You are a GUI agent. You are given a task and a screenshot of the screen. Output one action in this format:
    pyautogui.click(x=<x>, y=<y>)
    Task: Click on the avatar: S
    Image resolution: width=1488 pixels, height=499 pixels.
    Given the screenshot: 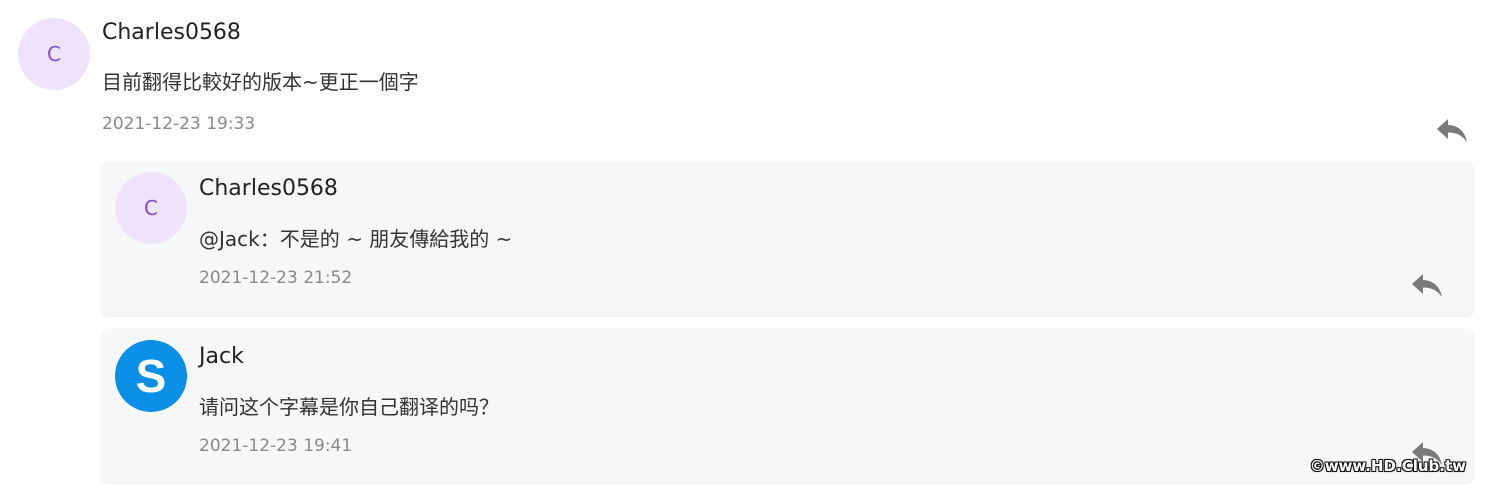 What is the action you would take?
    pyautogui.click(x=151, y=376)
    